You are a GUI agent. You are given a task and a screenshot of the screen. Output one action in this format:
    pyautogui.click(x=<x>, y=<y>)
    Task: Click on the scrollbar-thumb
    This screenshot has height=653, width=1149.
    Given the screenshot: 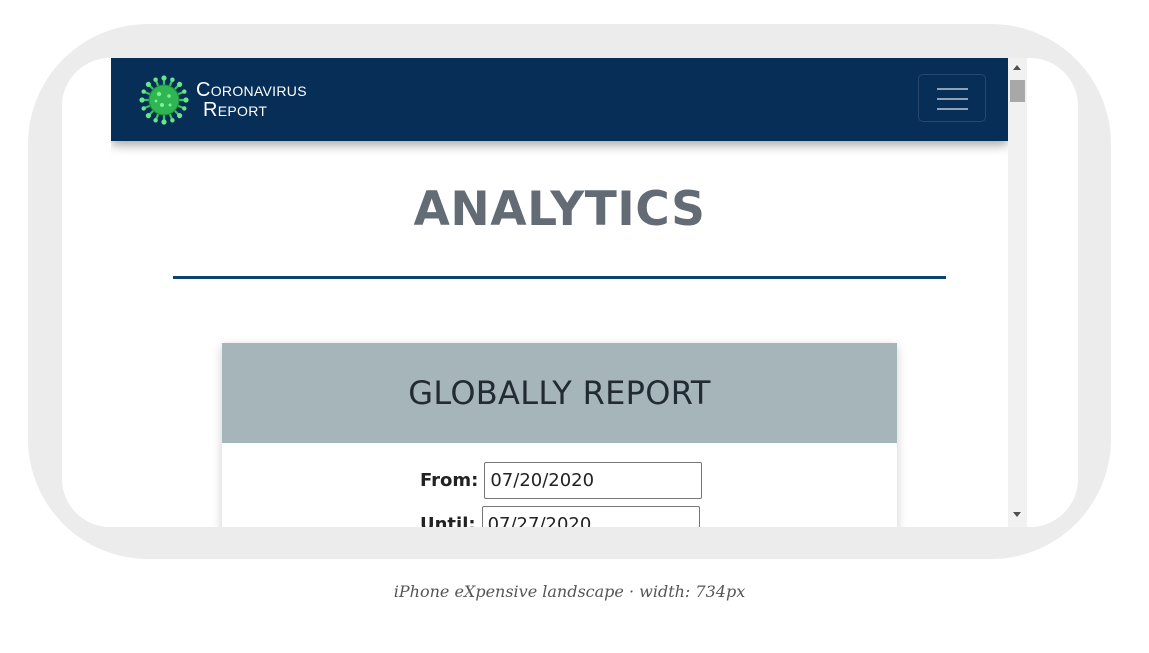 What is the action you would take?
    pyautogui.click(x=1017, y=91)
    